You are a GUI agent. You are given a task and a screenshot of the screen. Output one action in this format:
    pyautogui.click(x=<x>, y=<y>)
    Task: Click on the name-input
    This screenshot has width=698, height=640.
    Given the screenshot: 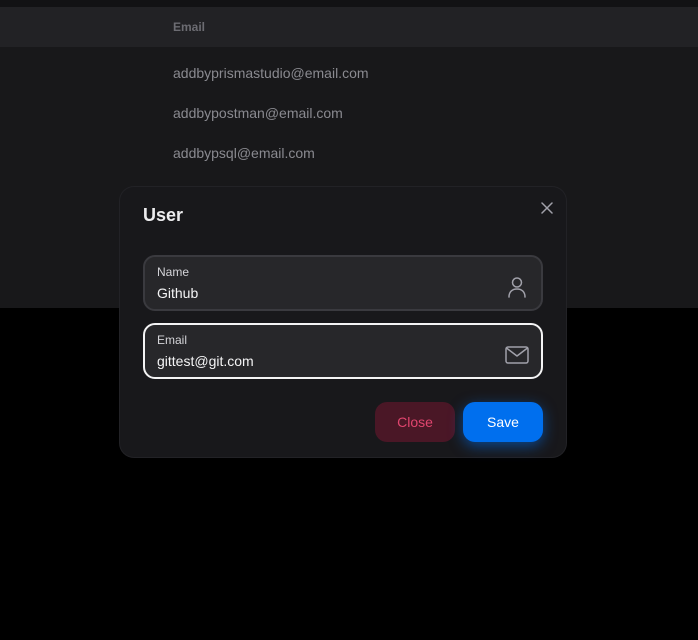 What is the action you would take?
    pyautogui.click(x=322, y=293)
    